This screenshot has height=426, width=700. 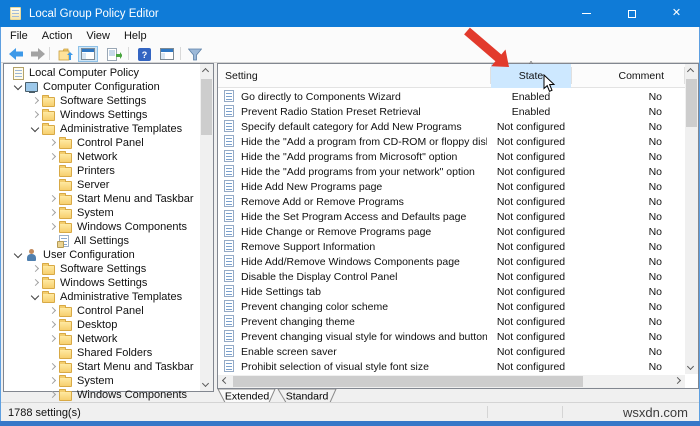 What do you see at coordinates (451, 321) in the screenshot?
I see `setting-row: Prevent changing theme Not configured No` at bounding box center [451, 321].